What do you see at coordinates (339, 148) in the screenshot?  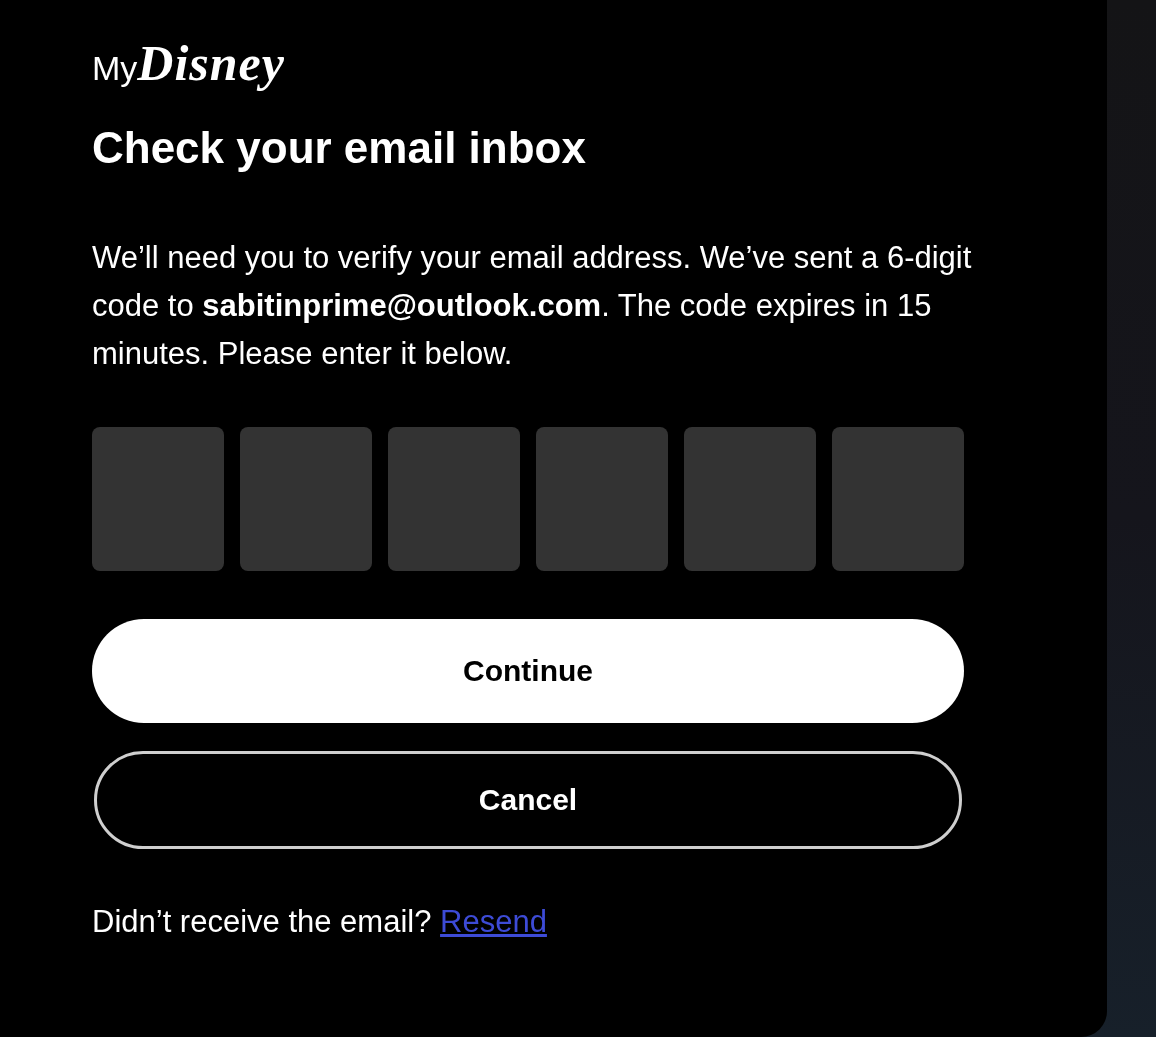 I see `heading: Check your email inbox` at bounding box center [339, 148].